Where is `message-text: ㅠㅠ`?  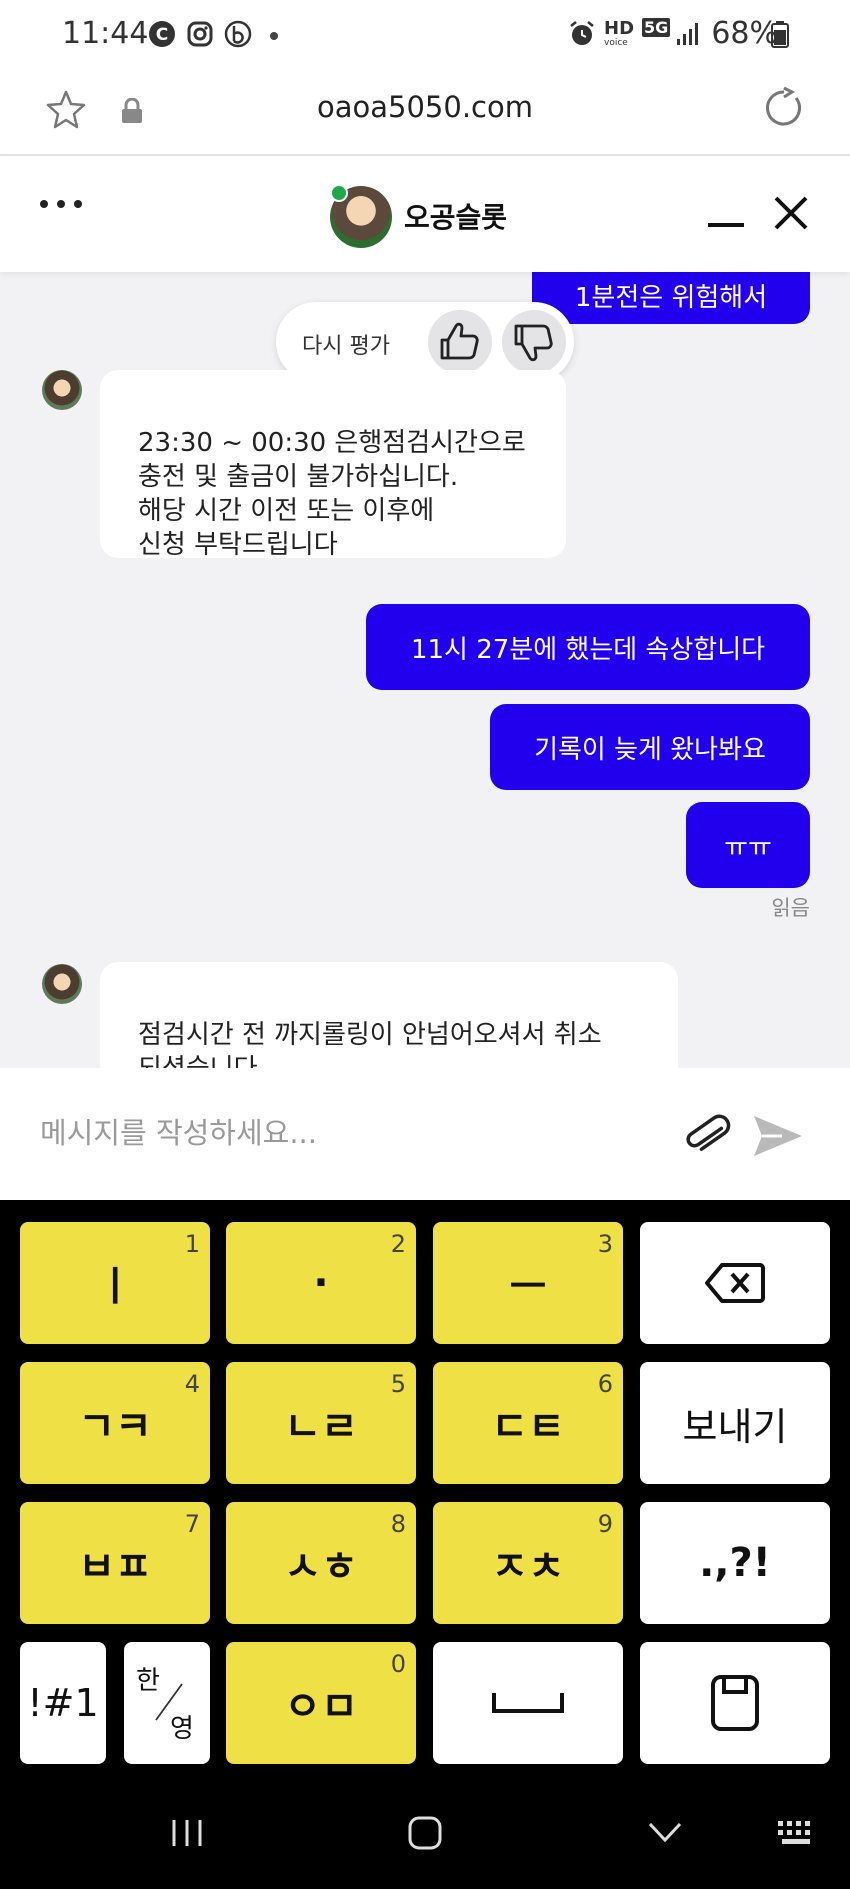 message-text: ㅠㅠ is located at coordinates (748, 847).